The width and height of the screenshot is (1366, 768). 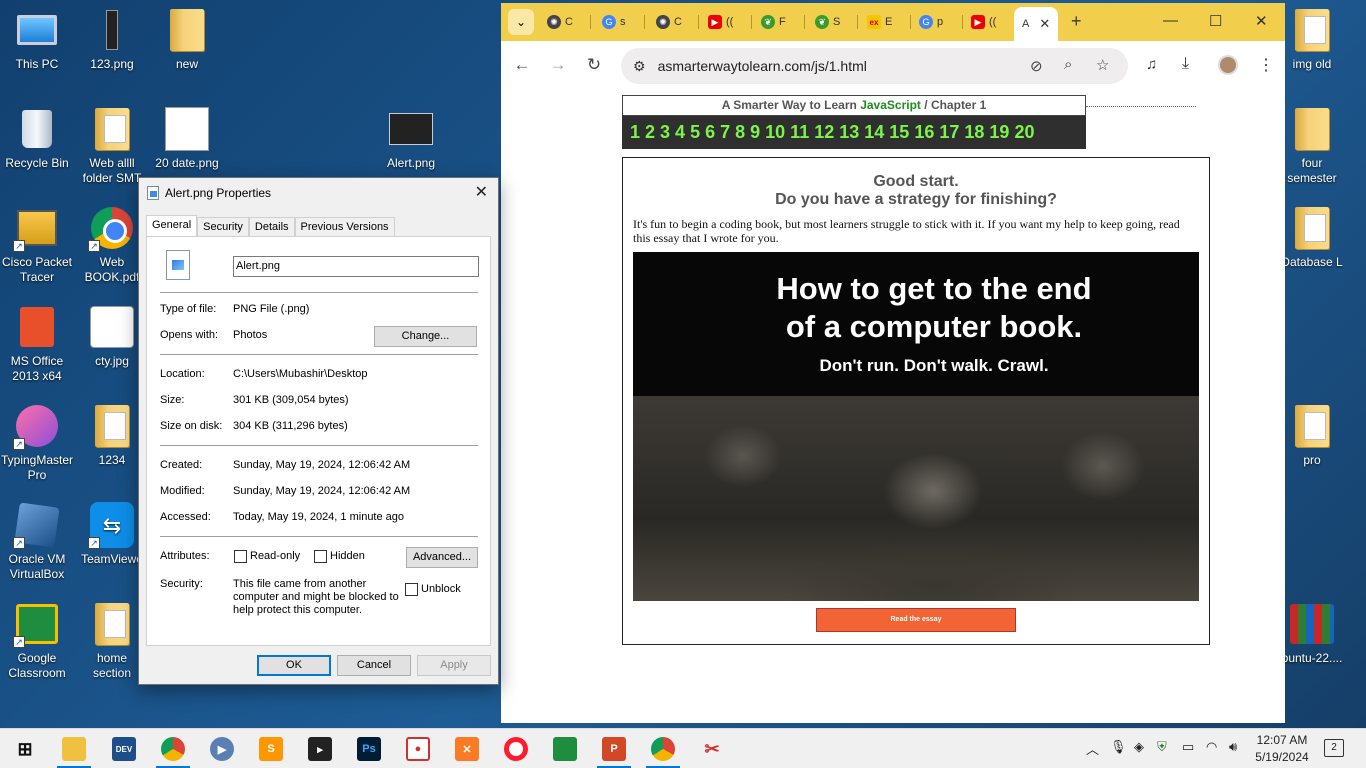 I want to click on chapter-link: 3, so click(x=665, y=132).